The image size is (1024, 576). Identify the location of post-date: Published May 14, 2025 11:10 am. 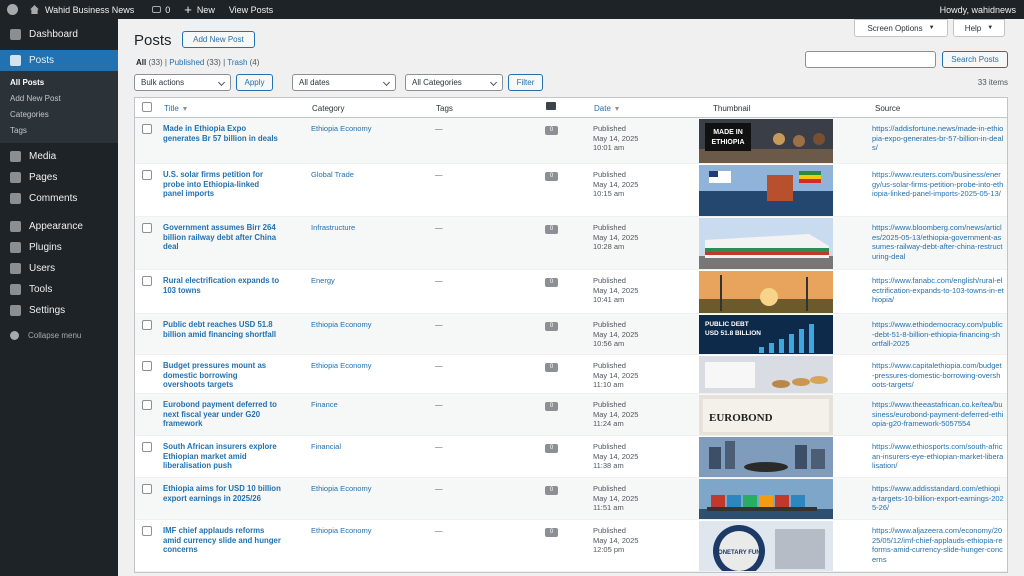
(616, 375).